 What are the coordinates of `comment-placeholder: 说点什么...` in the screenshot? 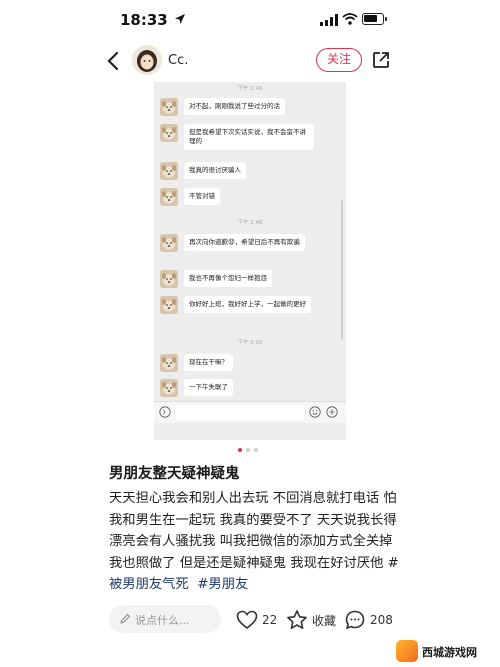 It's located at (162, 620).